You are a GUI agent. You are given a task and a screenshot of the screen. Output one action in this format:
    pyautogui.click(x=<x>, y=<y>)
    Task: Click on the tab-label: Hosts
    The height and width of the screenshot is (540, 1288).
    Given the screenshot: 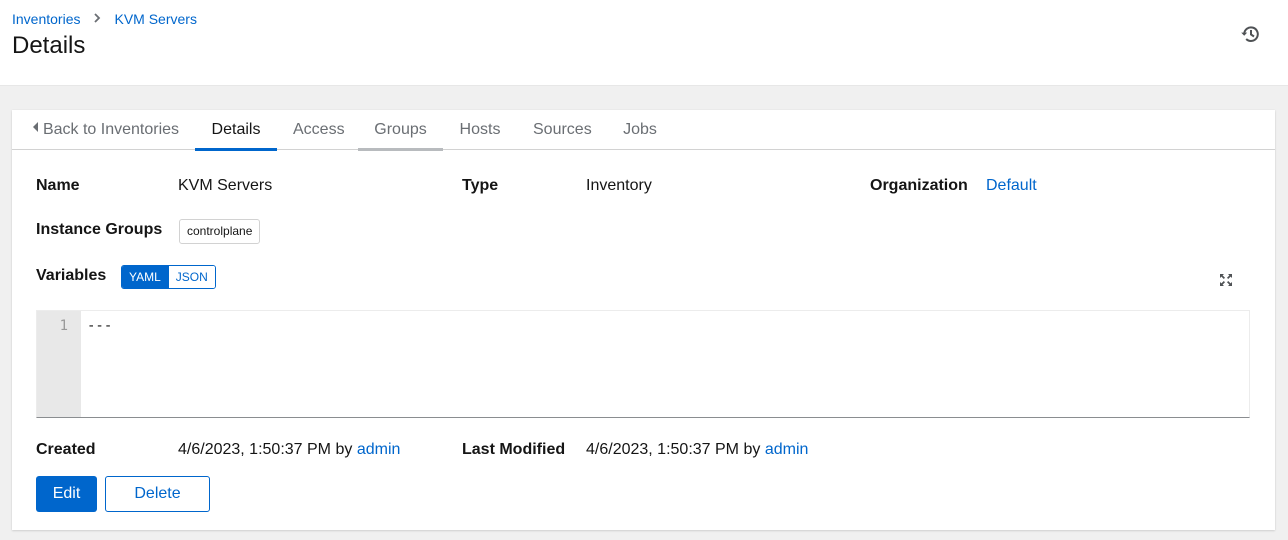 What is the action you would take?
    pyautogui.click(x=480, y=129)
    